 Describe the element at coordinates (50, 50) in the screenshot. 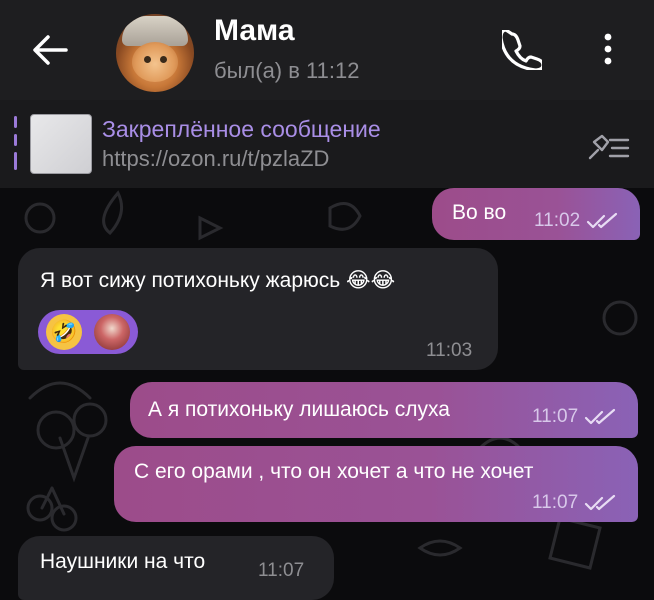

I see `arrow-left-icon` at that location.